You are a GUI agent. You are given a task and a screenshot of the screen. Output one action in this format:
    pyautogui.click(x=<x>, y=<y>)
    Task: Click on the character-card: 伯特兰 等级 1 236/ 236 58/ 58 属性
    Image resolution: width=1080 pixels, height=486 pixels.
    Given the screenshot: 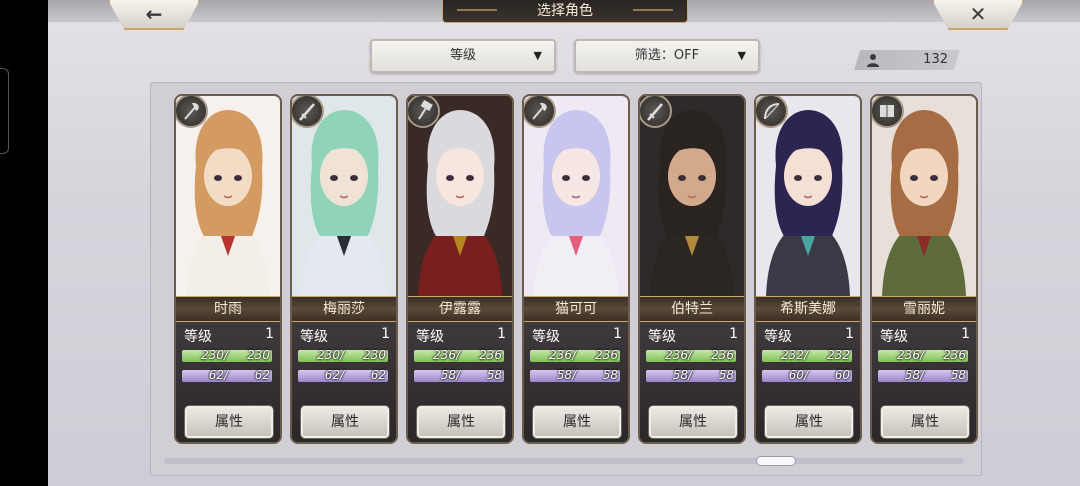 What is the action you would take?
    pyautogui.click(x=692, y=269)
    